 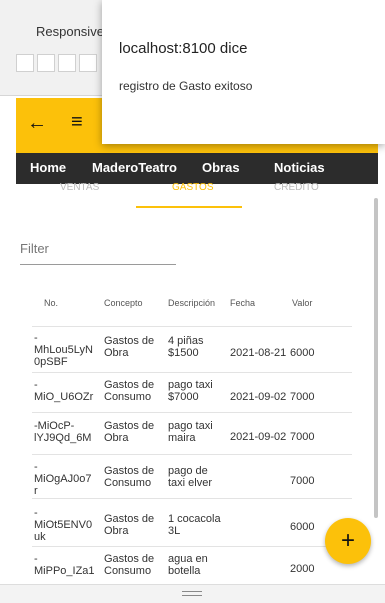 I want to click on resize-handle, so click(x=192, y=593).